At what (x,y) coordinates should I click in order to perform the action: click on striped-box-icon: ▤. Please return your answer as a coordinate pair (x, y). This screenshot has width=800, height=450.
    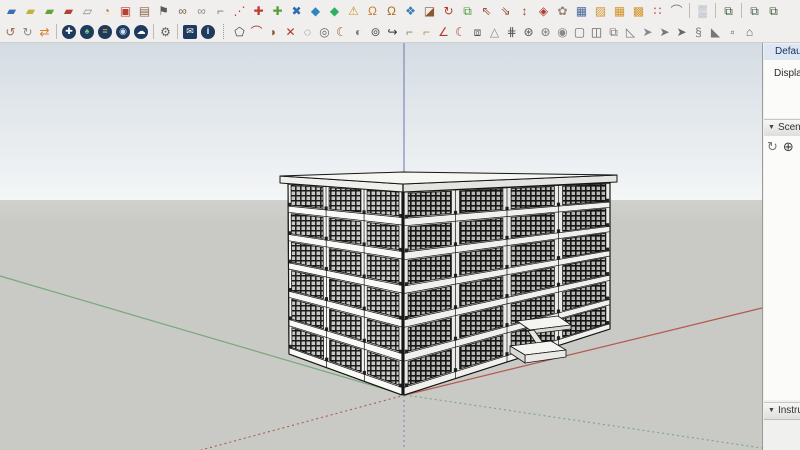
    Looking at the image, I should click on (144, 11).